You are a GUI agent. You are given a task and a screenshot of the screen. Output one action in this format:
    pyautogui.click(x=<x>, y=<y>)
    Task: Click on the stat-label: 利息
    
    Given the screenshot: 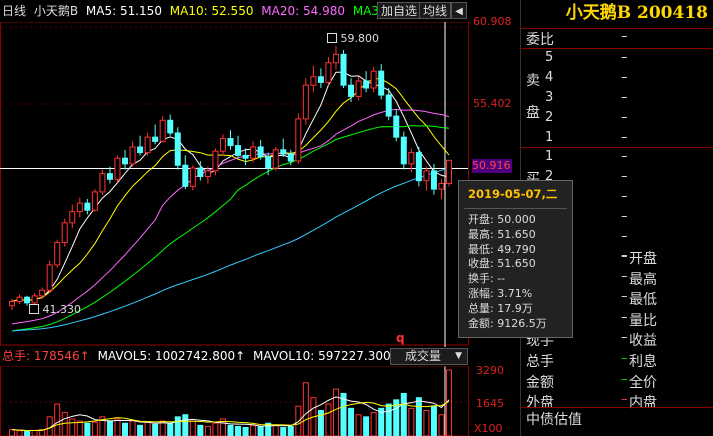 What is the action you would take?
    pyautogui.click(x=643, y=362)
    